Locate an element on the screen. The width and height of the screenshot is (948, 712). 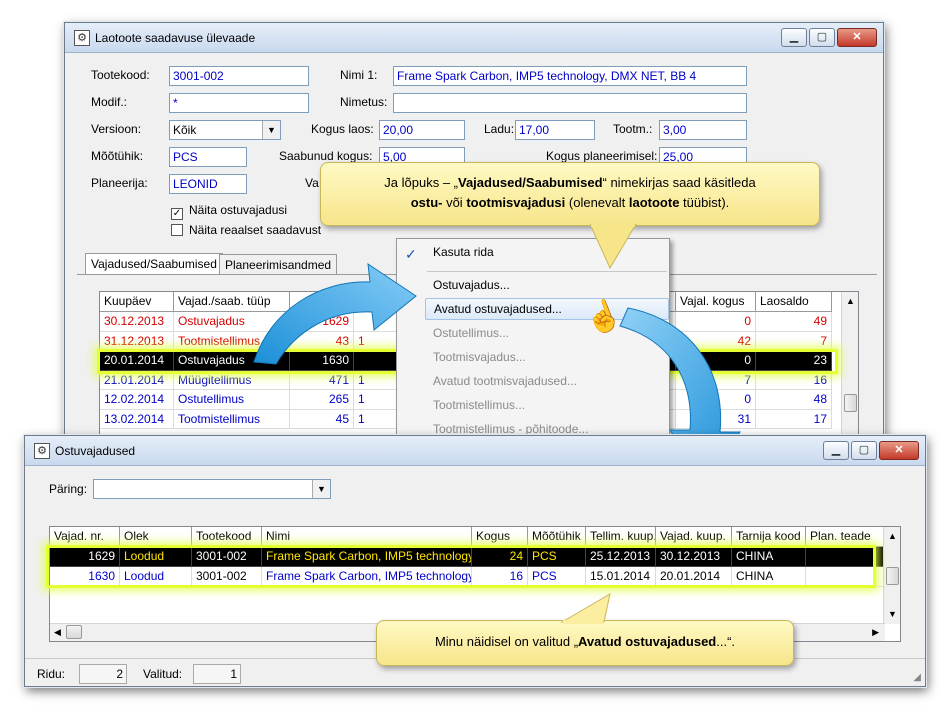
modif-label: Modif.: is located at coordinates (109, 102).